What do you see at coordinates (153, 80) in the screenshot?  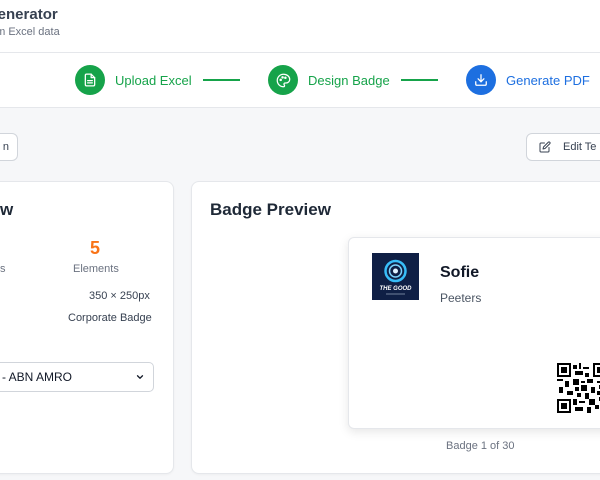 I see `step-label: Upload Excel` at bounding box center [153, 80].